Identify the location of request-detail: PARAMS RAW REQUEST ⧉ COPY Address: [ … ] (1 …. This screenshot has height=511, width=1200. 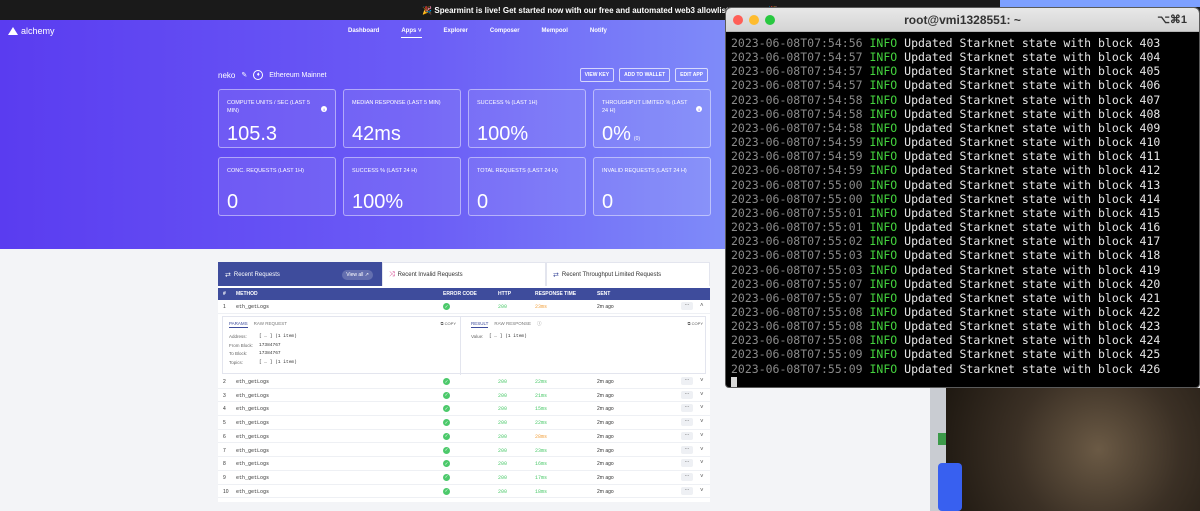
(464, 345).